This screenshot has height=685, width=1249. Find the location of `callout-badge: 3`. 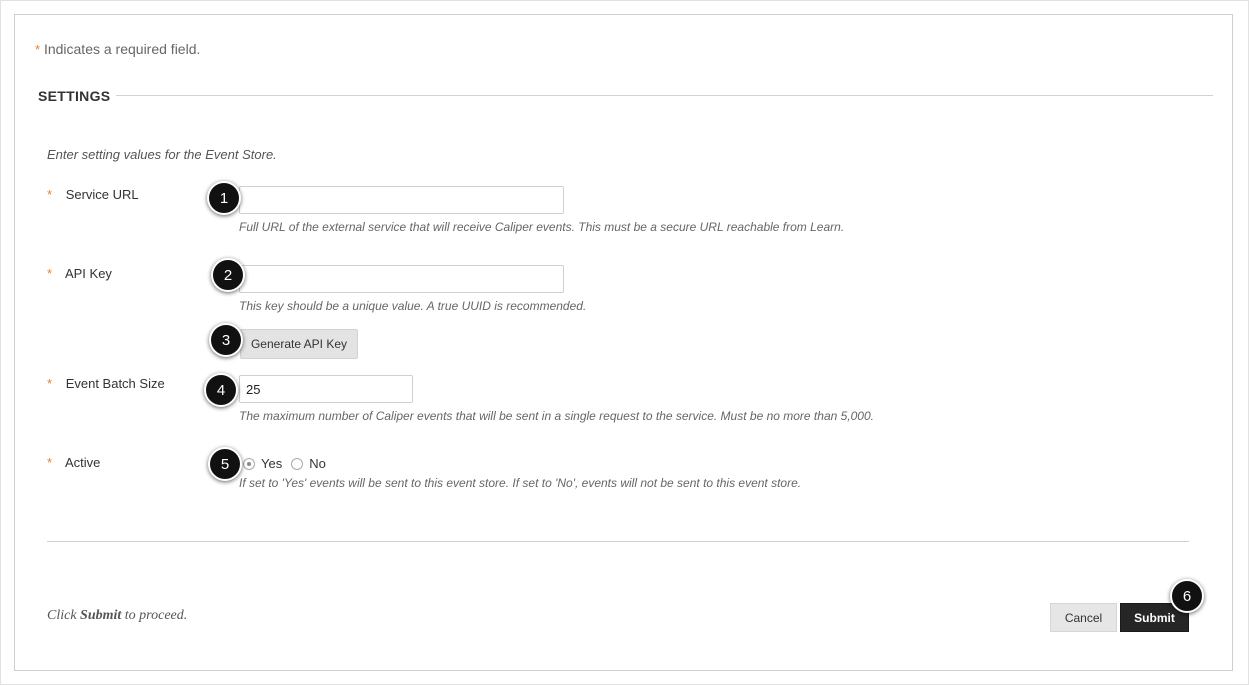

callout-badge: 3 is located at coordinates (226, 340).